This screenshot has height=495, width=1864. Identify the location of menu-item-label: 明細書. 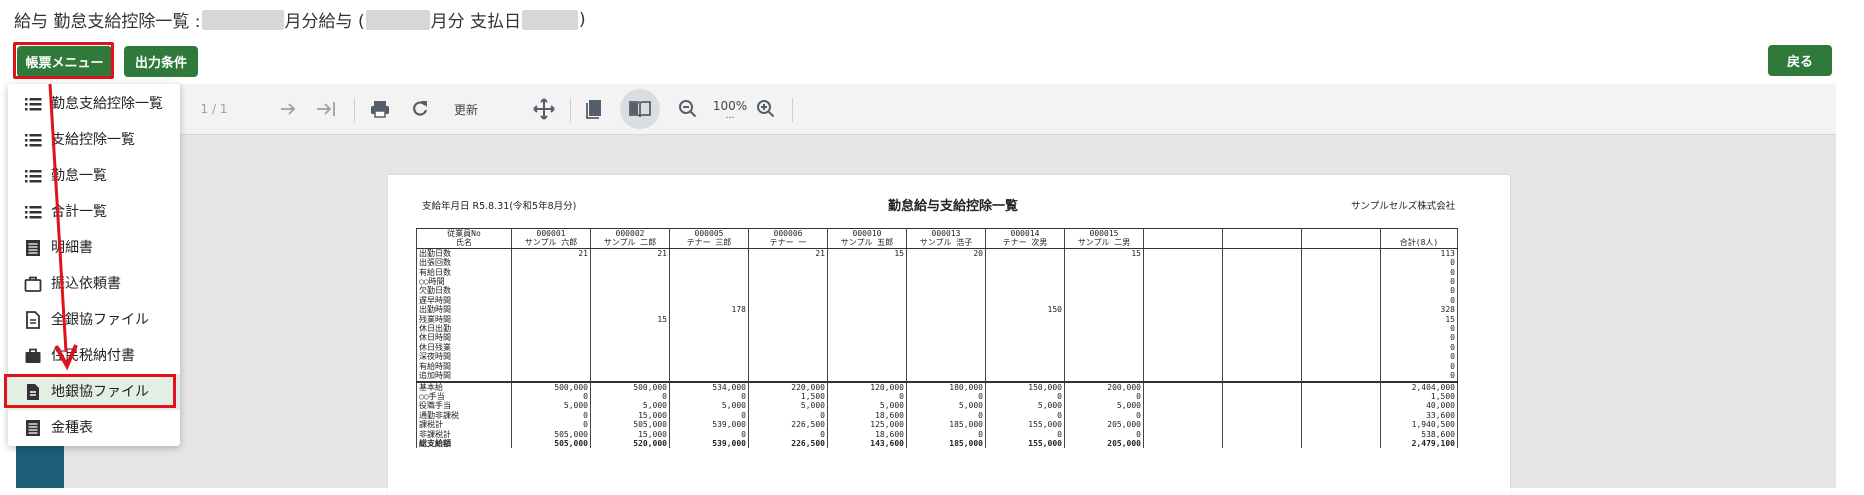
(72, 248).